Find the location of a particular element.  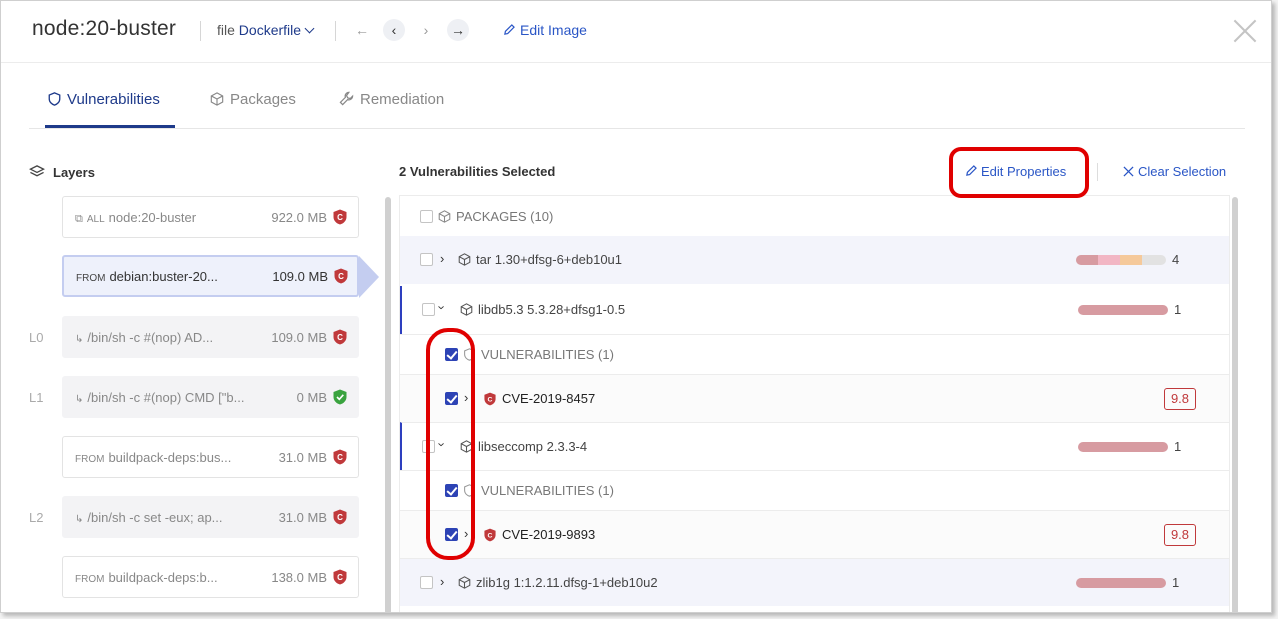

layer-size: 922.0 MB is located at coordinates (299, 217).